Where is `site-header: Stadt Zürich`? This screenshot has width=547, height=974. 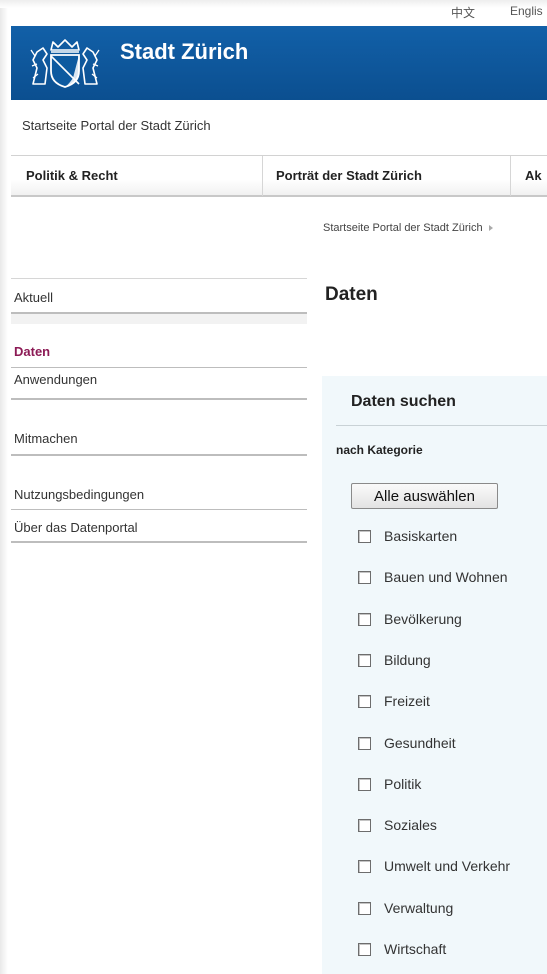
site-header: Stadt Zürich is located at coordinates (279, 63).